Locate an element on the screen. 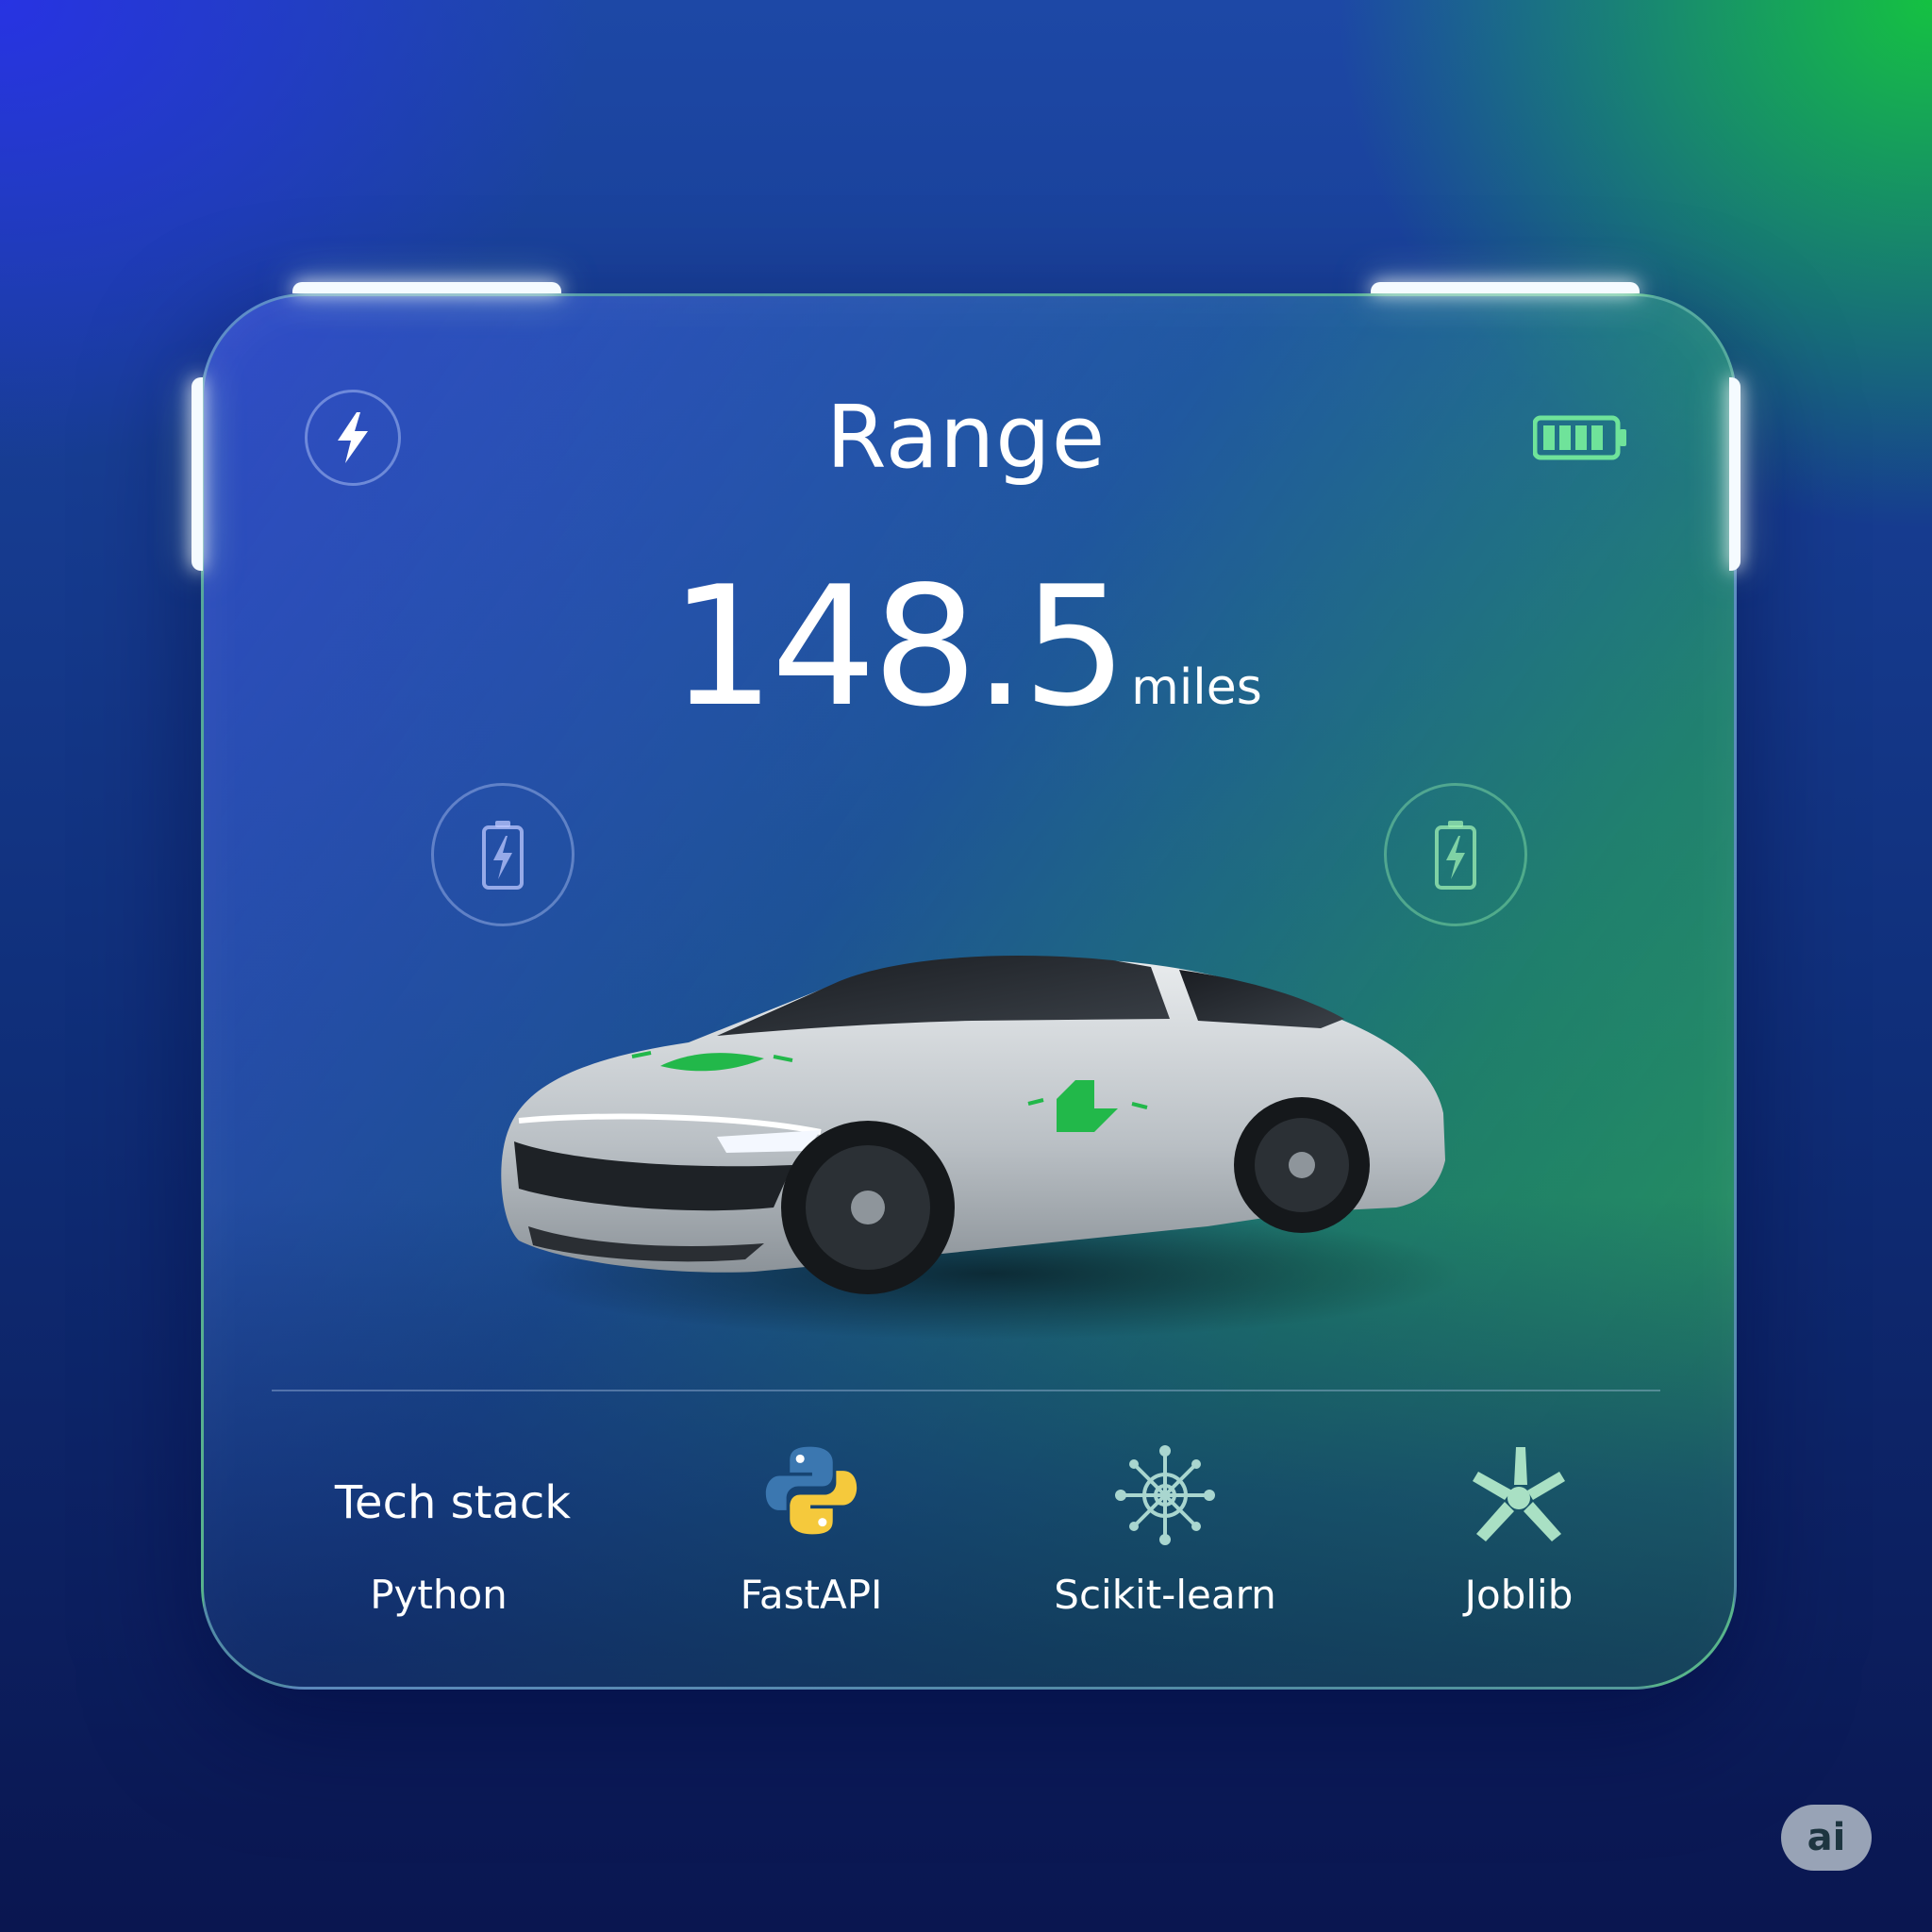 The height and width of the screenshot is (1932, 1932). range-unit: miles is located at coordinates (1196, 687).